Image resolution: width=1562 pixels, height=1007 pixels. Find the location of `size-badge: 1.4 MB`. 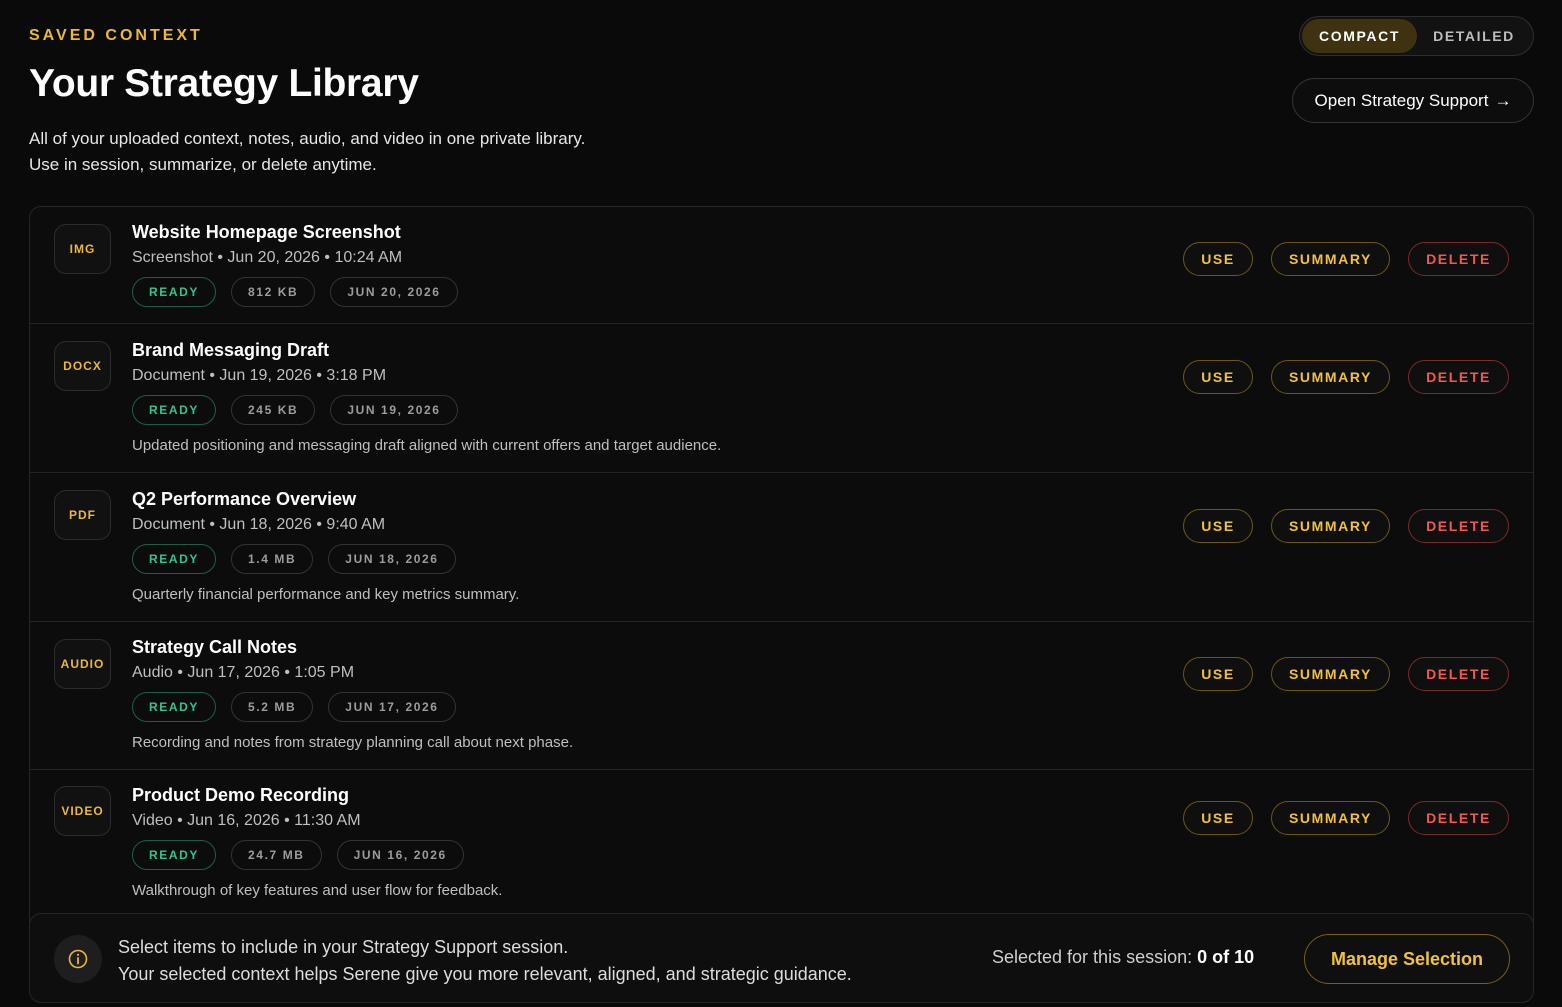

size-badge: 1.4 MB is located at coordinates (272, 559).